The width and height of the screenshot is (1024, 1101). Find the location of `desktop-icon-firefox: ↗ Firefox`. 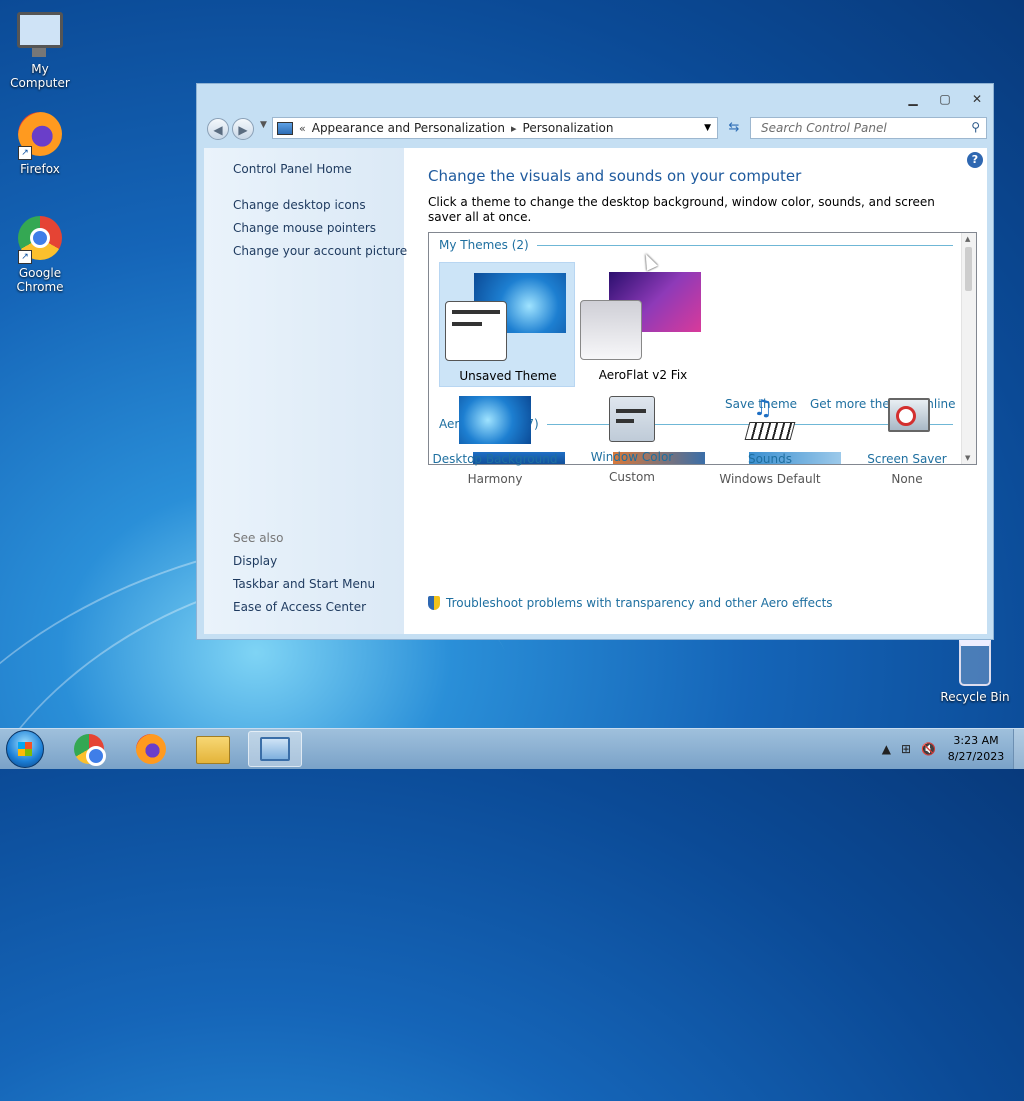

desktop-icon-firefox: ↗ Firefox is located at coordinates (40, 143).